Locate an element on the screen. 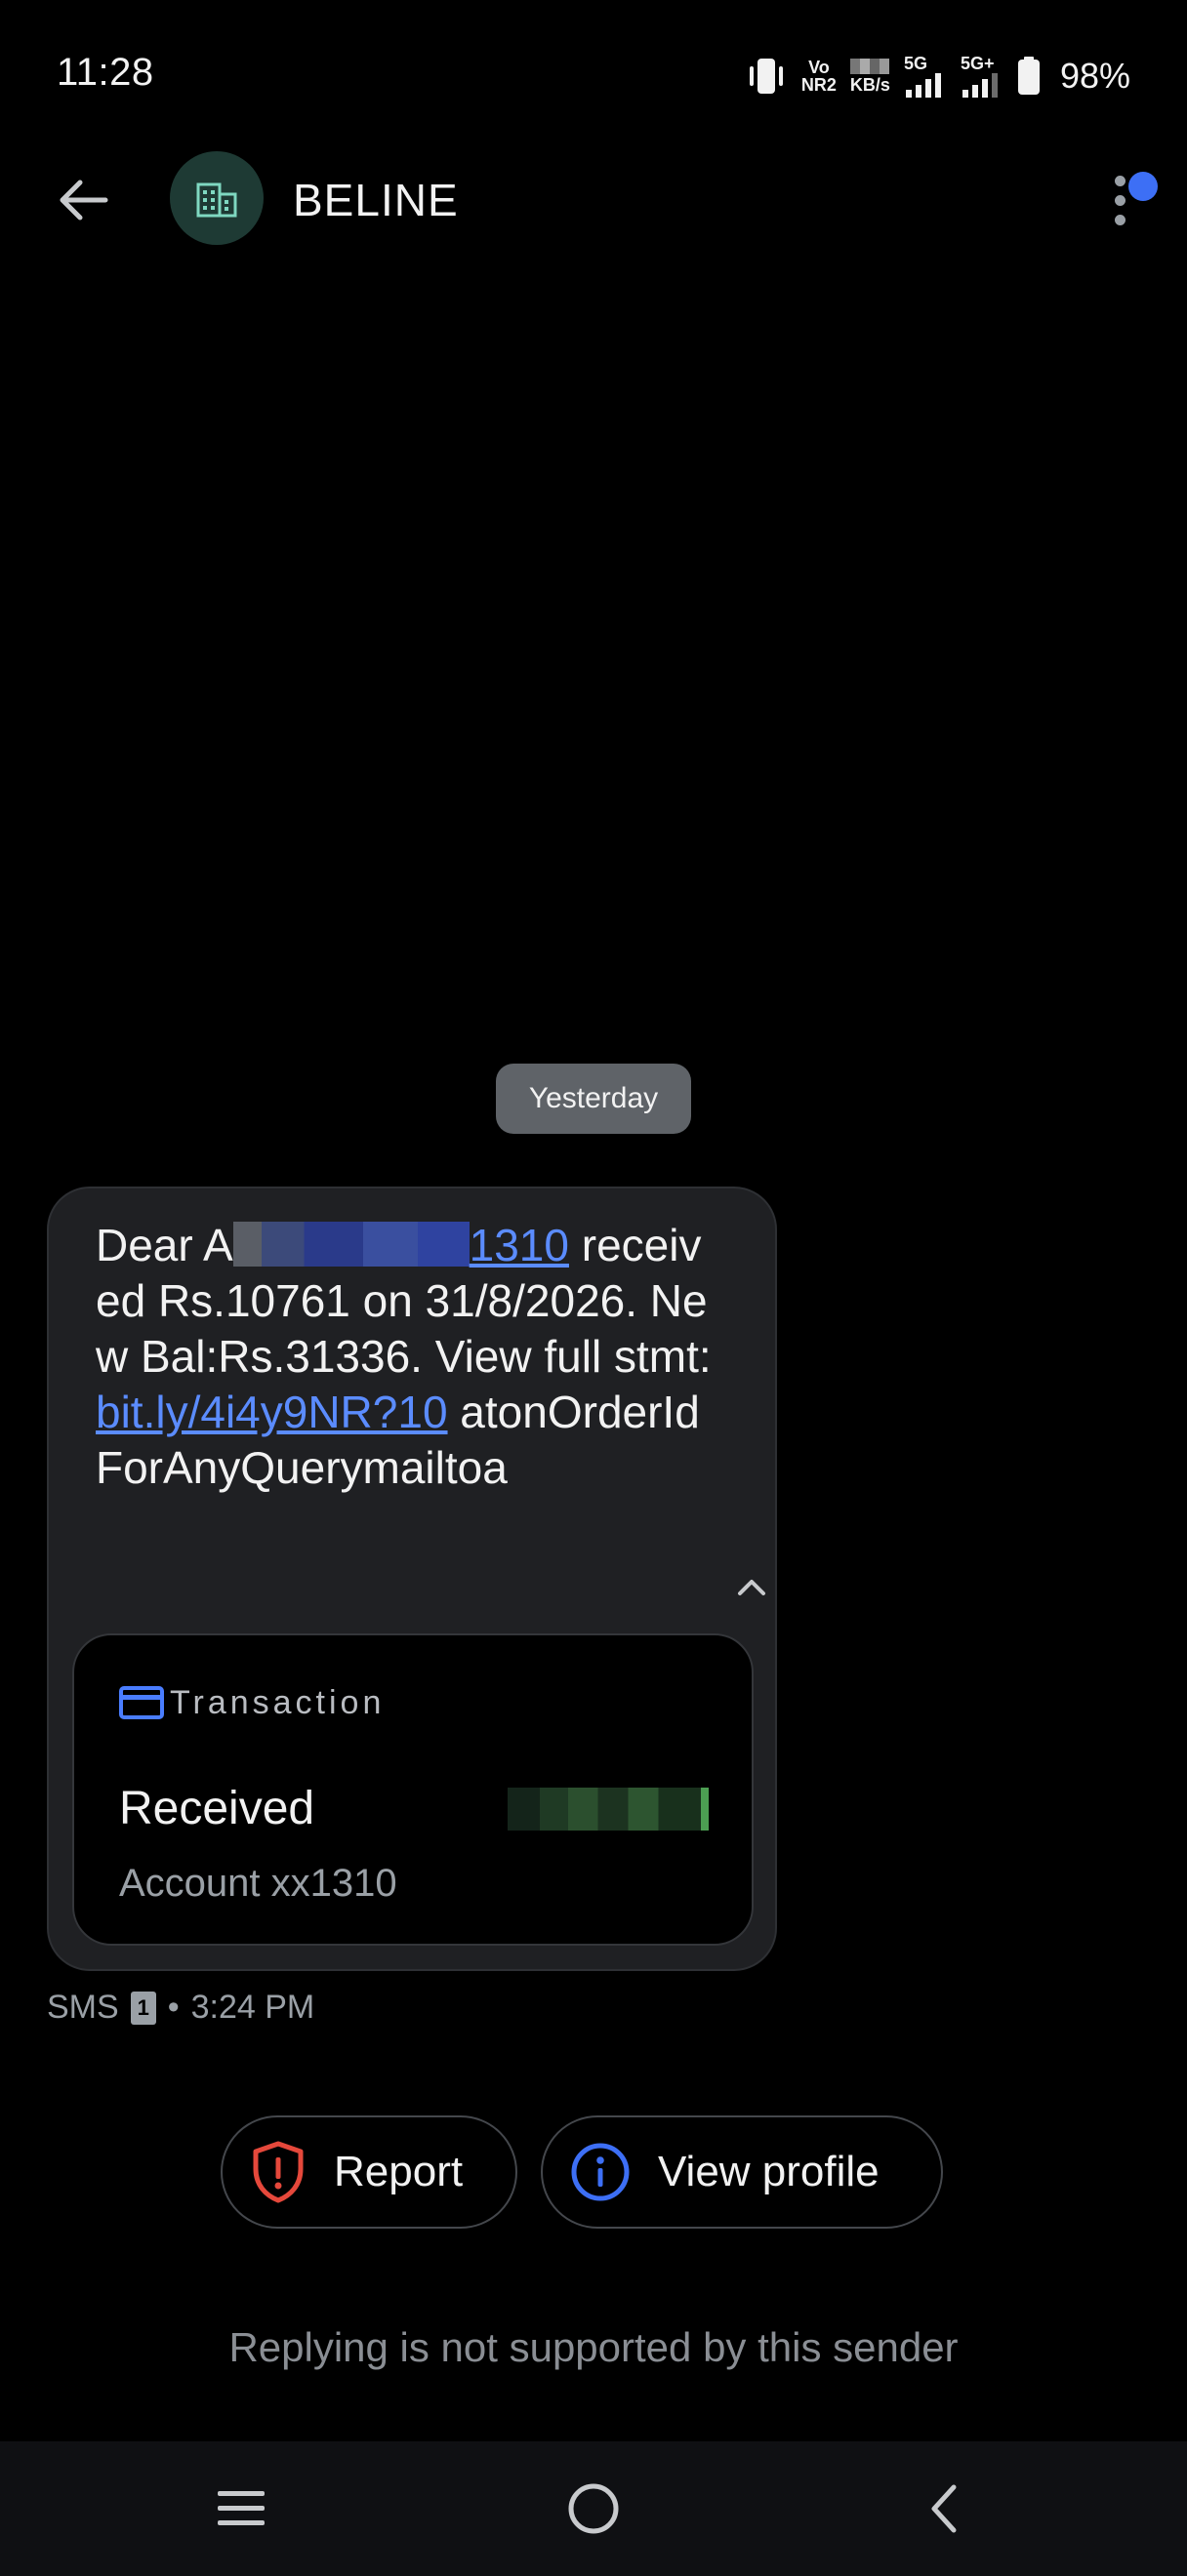 The image size is (1187, 2576). statement-link: bit.ly/4i4y9NR?10 is located at coordinates (272, 1412).